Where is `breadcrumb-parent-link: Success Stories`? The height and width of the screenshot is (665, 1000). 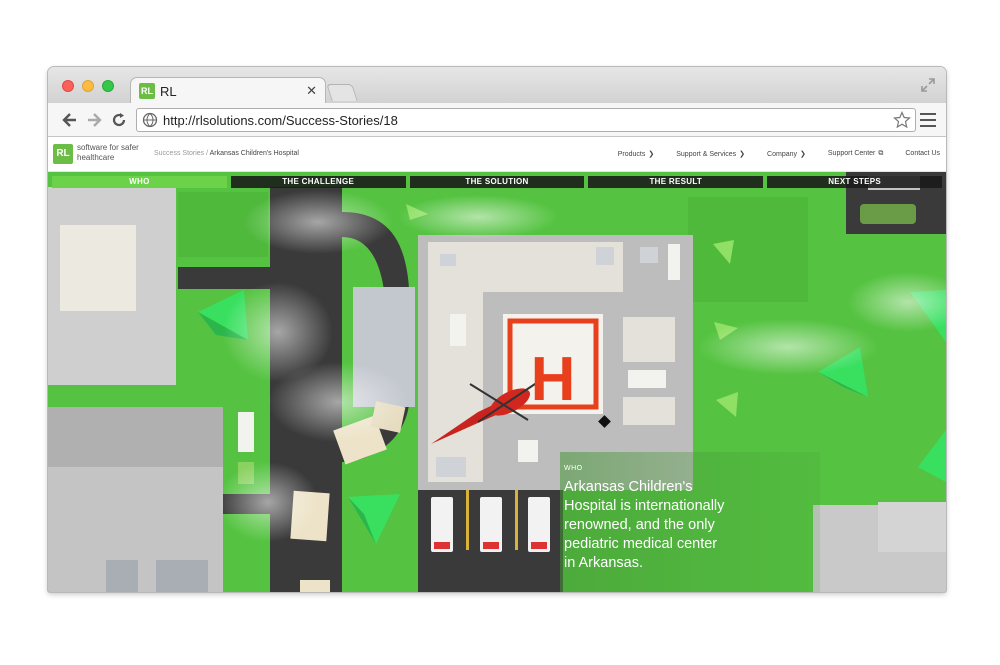
breadcrumb-parent-link: Success Stories is located at coordinates (179, 153).